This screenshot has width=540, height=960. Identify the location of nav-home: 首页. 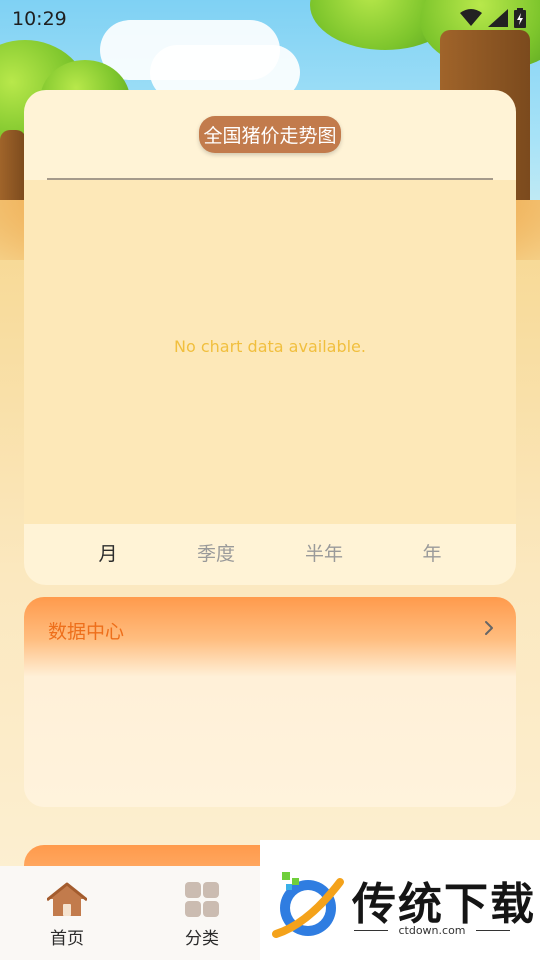
(67, 915).